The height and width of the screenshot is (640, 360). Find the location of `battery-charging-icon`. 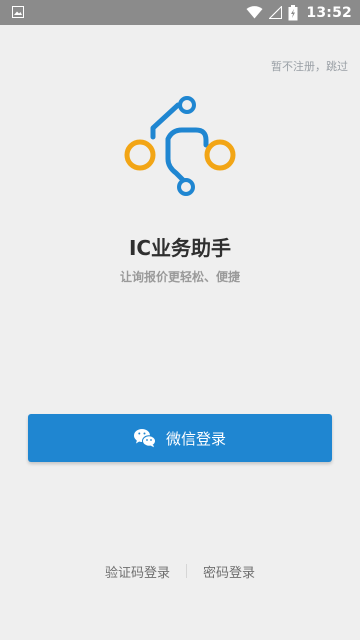

battery-charging-icon is located at coordinates (293, 12).